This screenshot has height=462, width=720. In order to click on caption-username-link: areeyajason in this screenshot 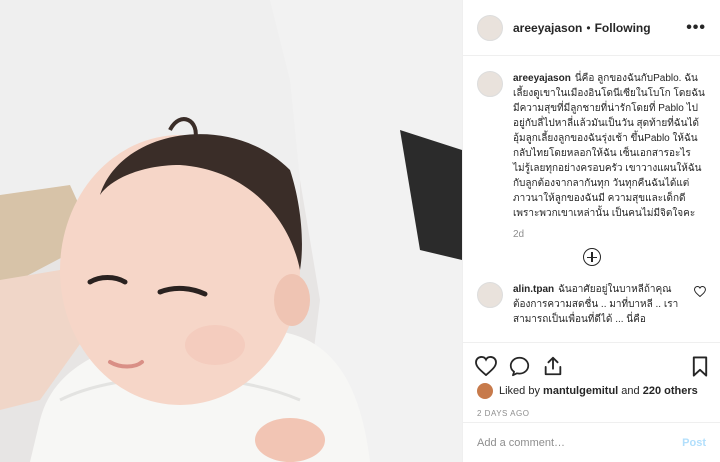, I will do `click(542, 78)`.